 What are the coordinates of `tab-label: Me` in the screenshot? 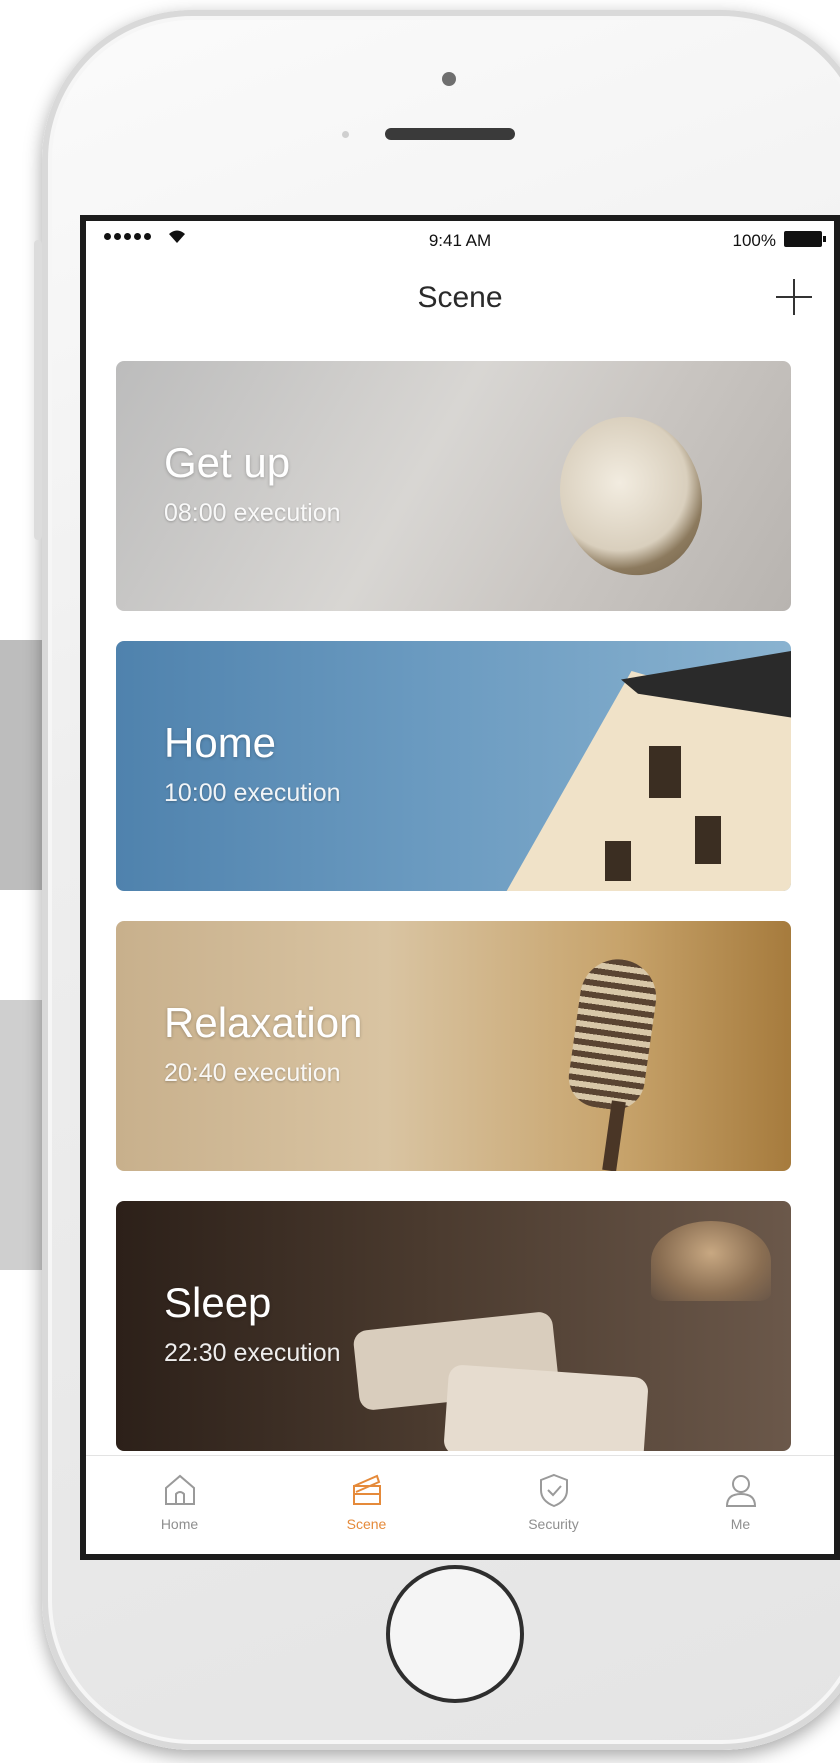 It's located at (740, 1524).